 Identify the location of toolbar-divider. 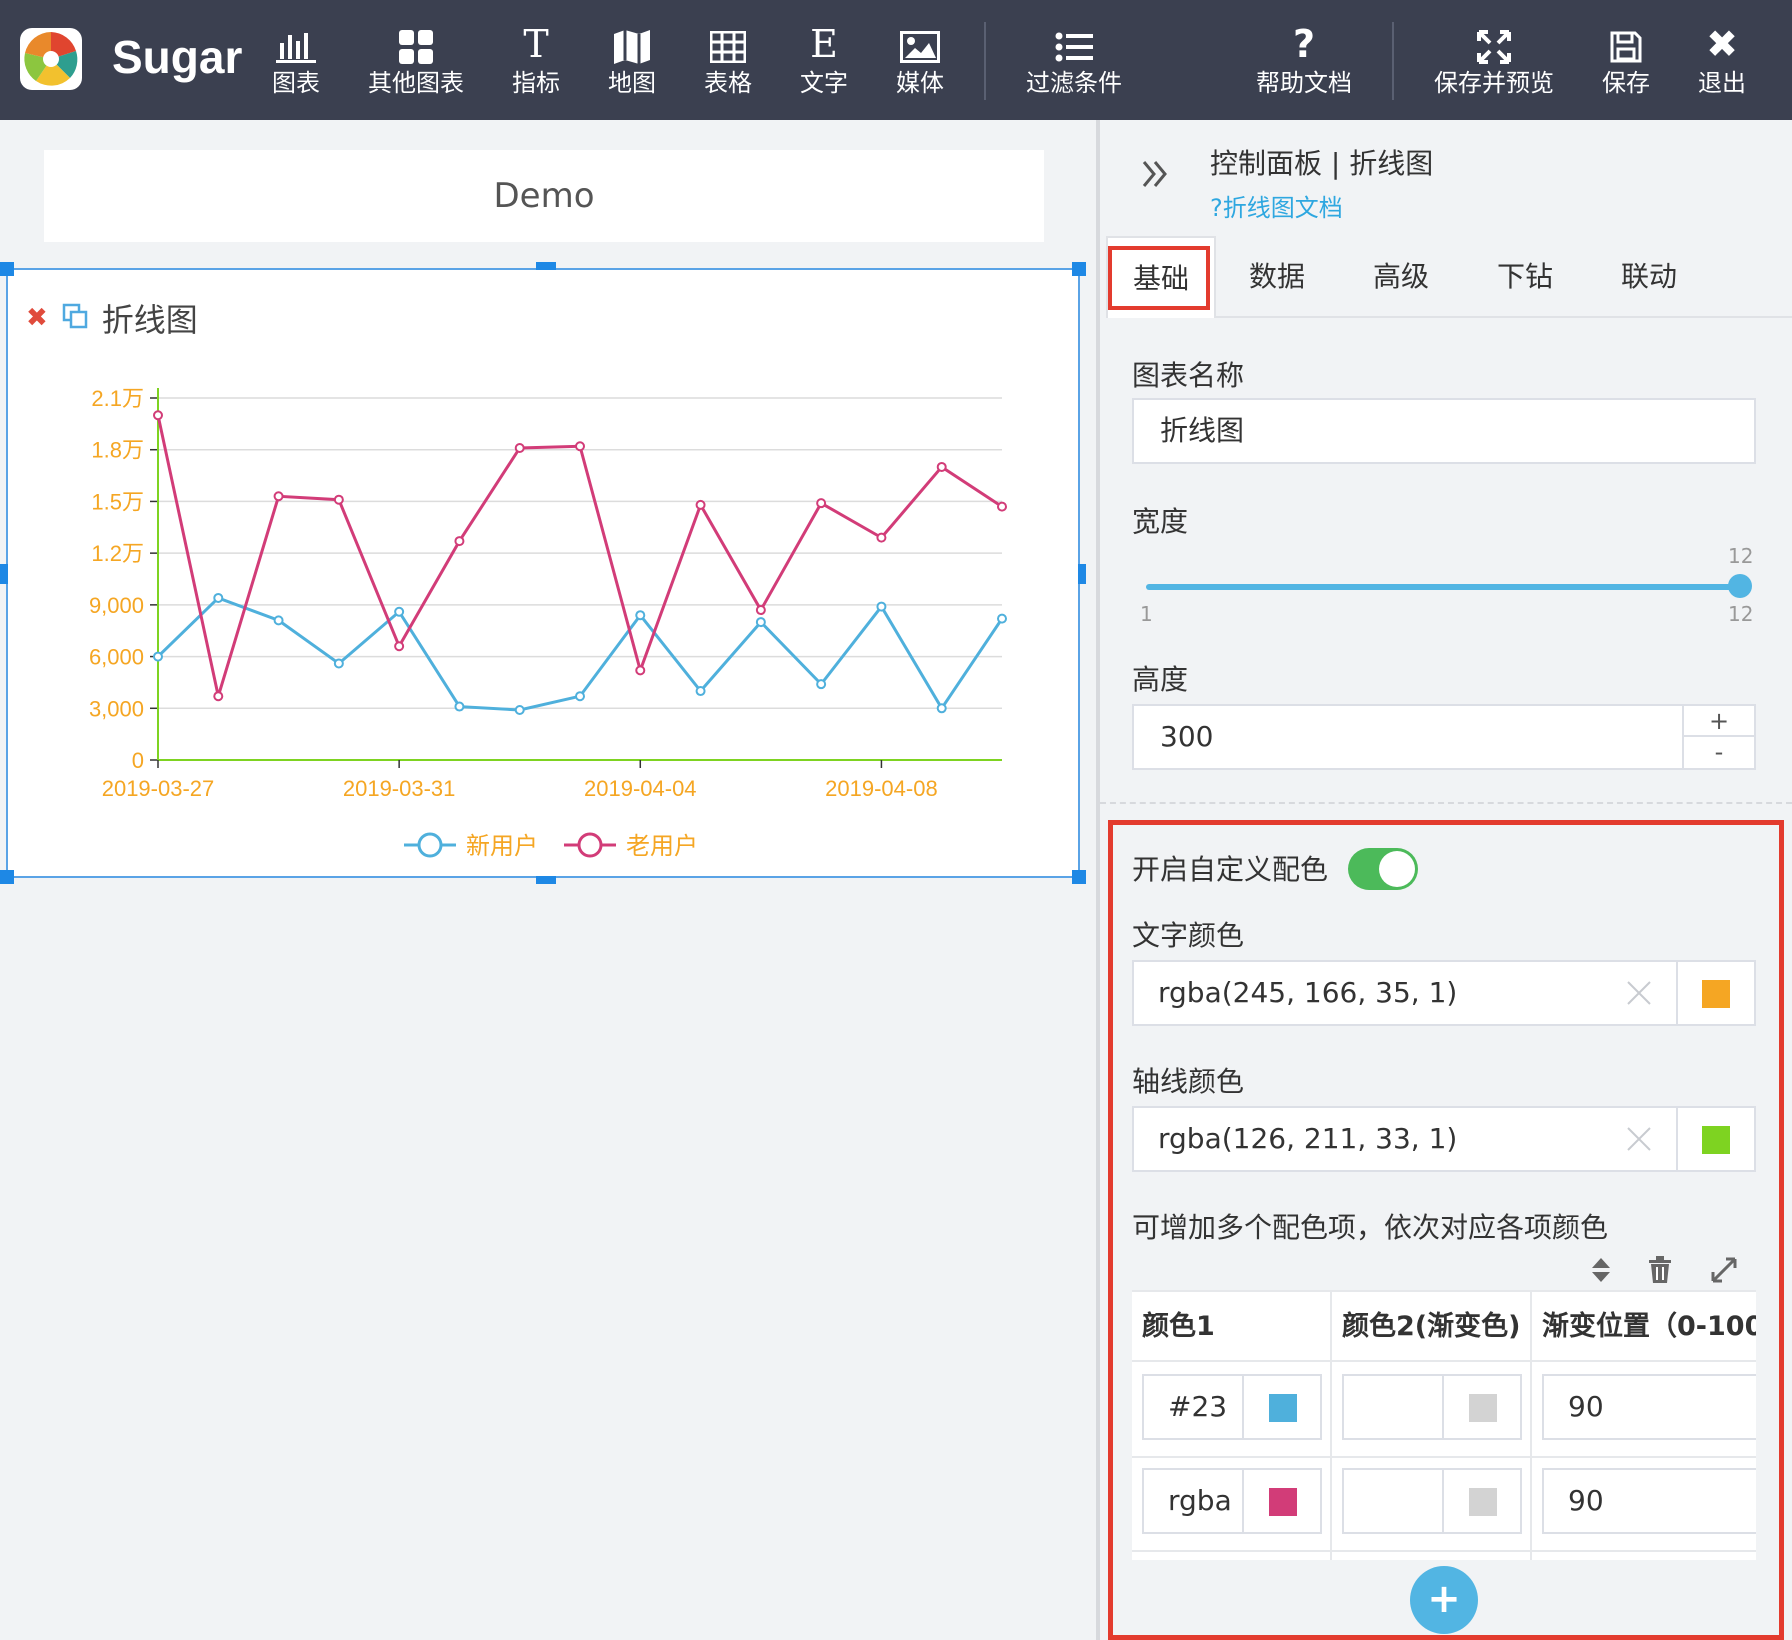
(1393, 61).